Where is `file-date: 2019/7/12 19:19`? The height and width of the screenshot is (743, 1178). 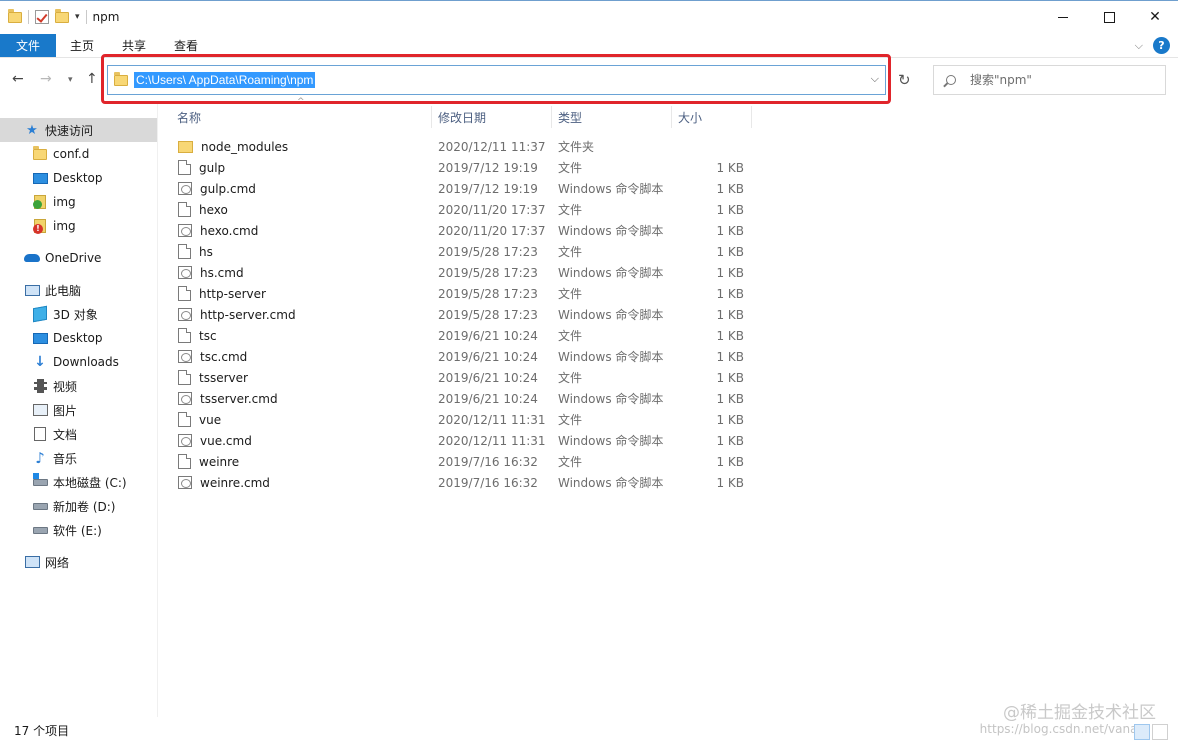
file-date: 2019/7/12 19:19 is located at coordinates (488, 167).